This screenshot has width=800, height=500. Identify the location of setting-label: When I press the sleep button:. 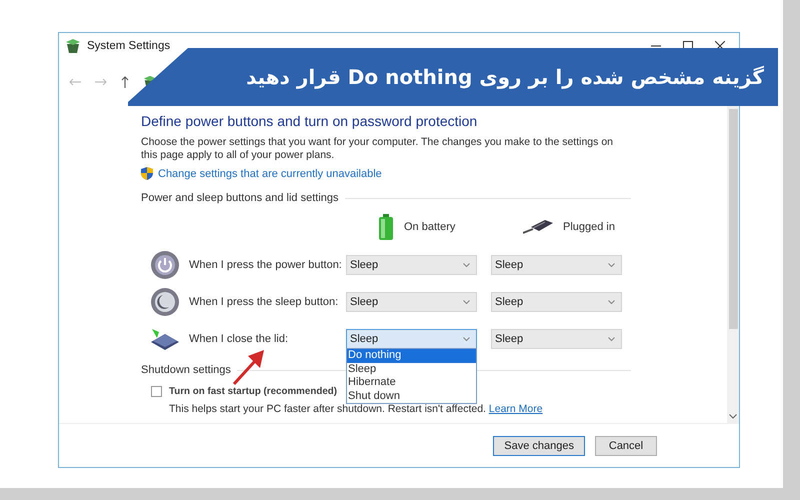
(264, 302).